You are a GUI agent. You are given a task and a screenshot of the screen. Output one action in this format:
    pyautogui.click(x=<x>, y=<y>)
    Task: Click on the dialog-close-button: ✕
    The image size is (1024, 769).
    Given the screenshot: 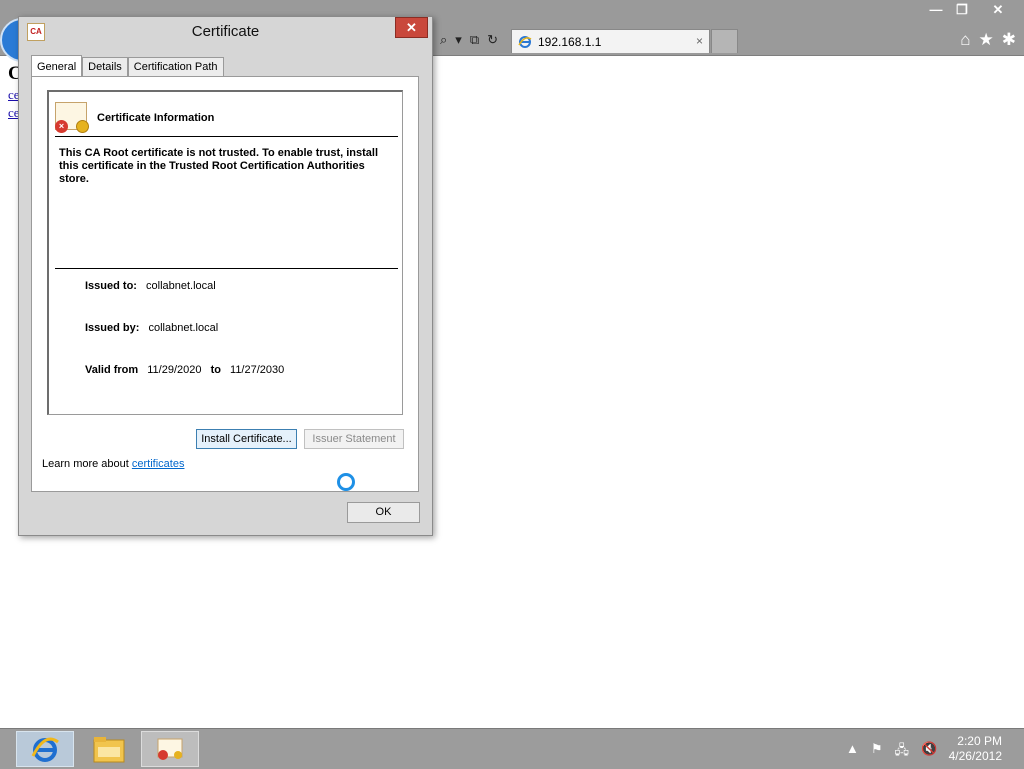 What is the action you would take?
    pyautogui.click(x=411, y=27)
    